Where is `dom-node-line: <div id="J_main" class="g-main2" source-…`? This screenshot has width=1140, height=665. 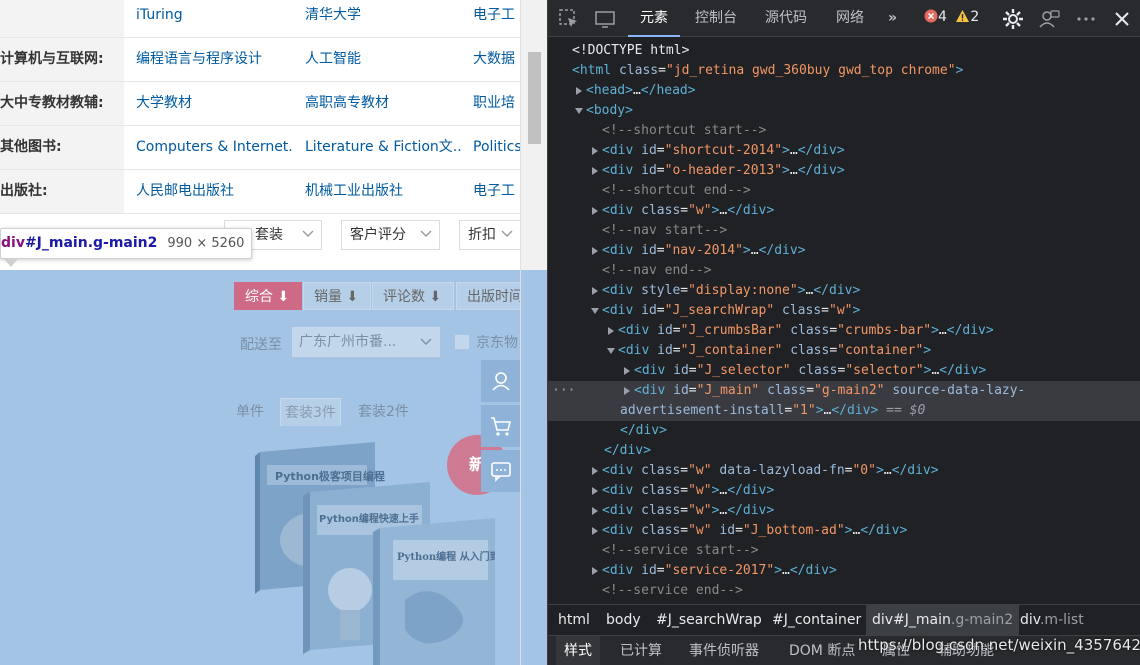 dom-node-line: <div id="J_main" class="g-main2" source-… is located at coordinates (844, 391).